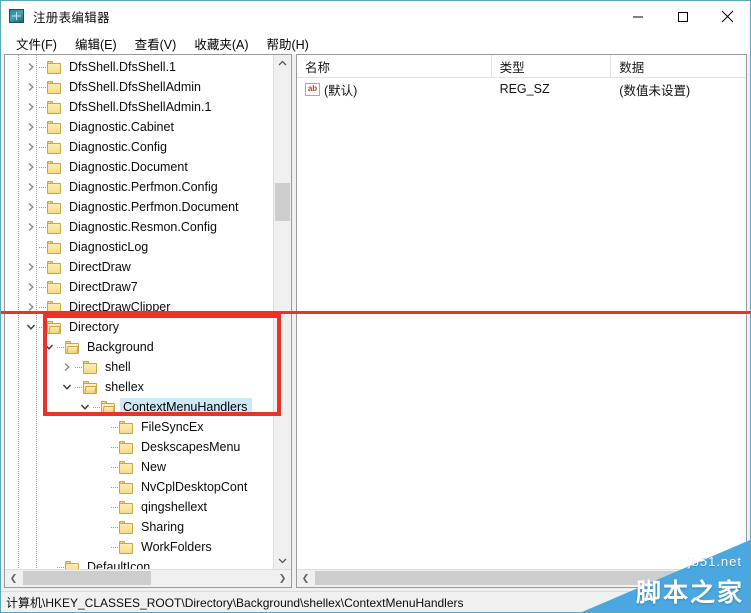 The height and width of the screenshot is (613, 751). What do you see at coordinates (678, 66) in the screenshot?
I see `column-header-data: 数据` at bounding box center [678, 66].